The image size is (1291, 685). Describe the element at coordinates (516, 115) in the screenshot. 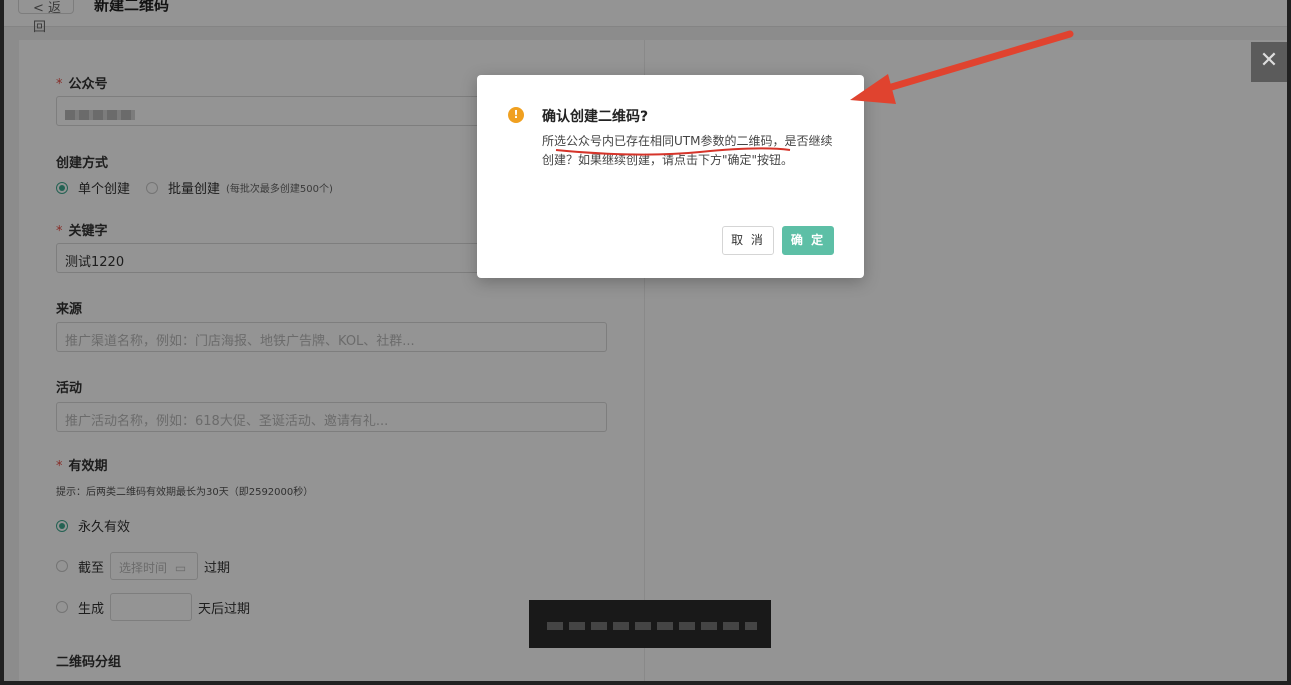

I see `warning-icon: !` at that location.